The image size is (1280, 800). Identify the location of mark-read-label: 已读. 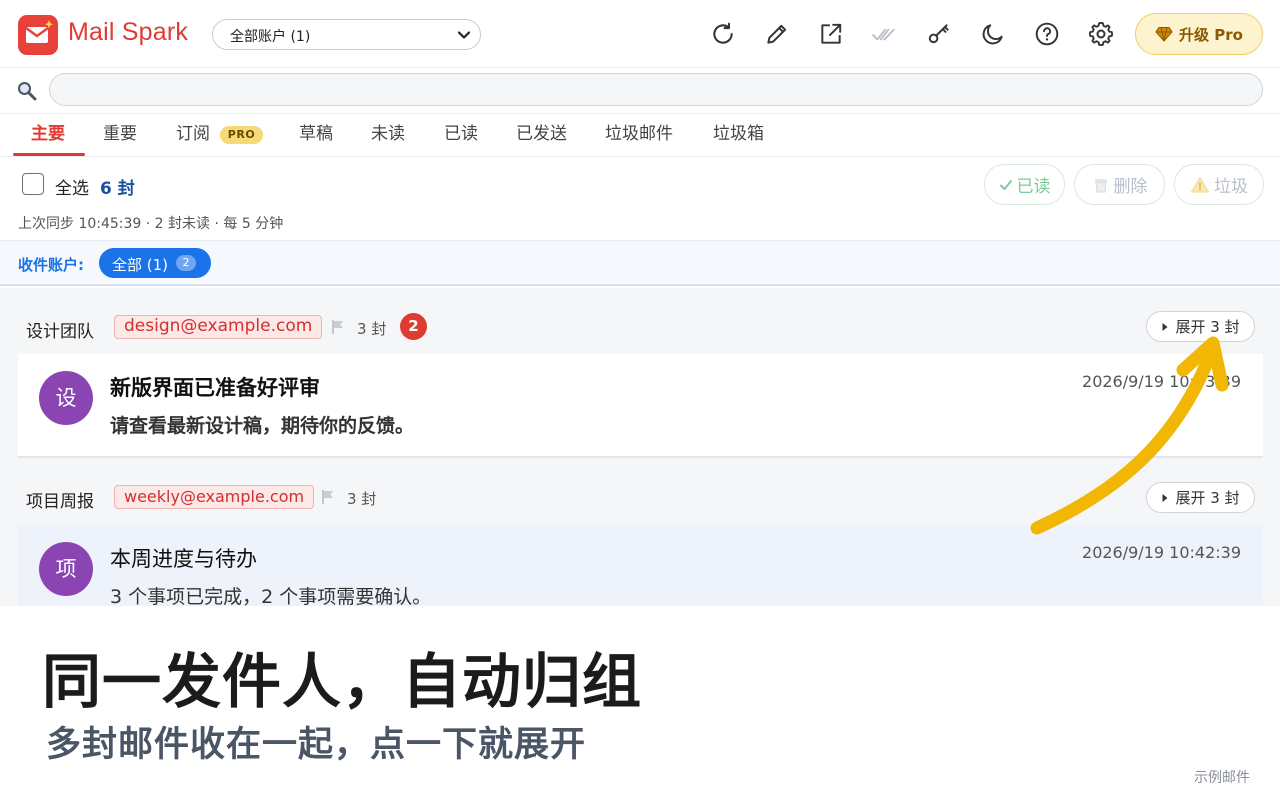
(1033, 187).